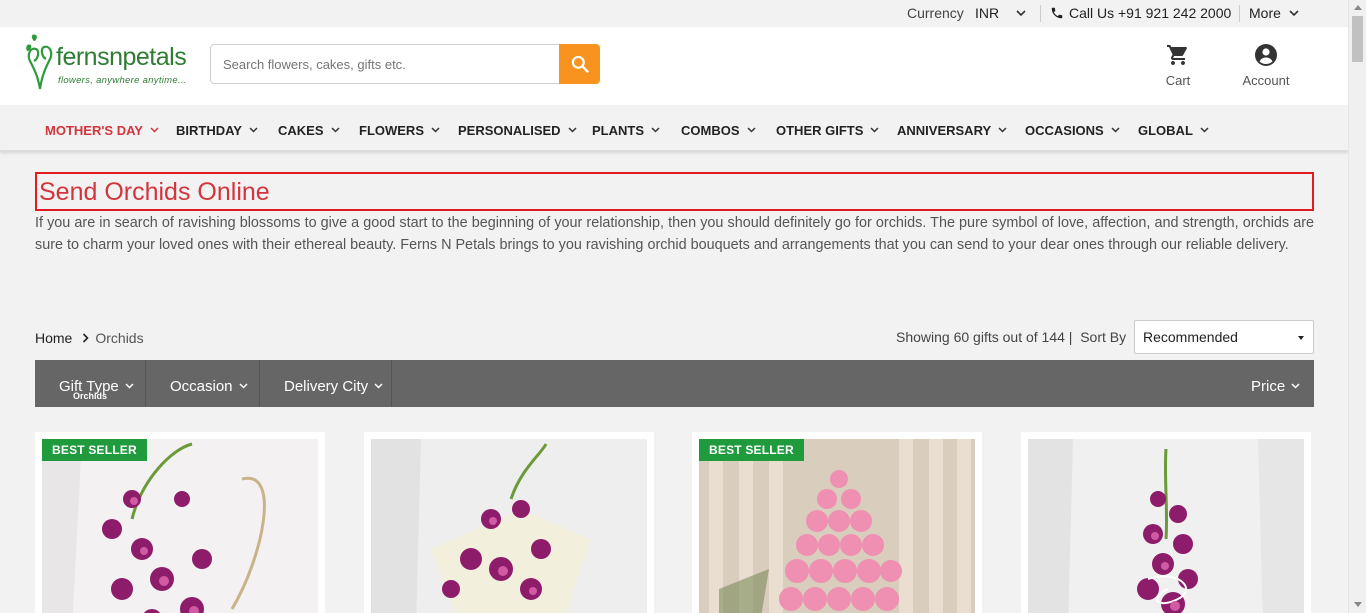 This screenshot has width=1366, height=613. I want to click on filter-gift-type: Gift Type Orchids, so click(90, 383).